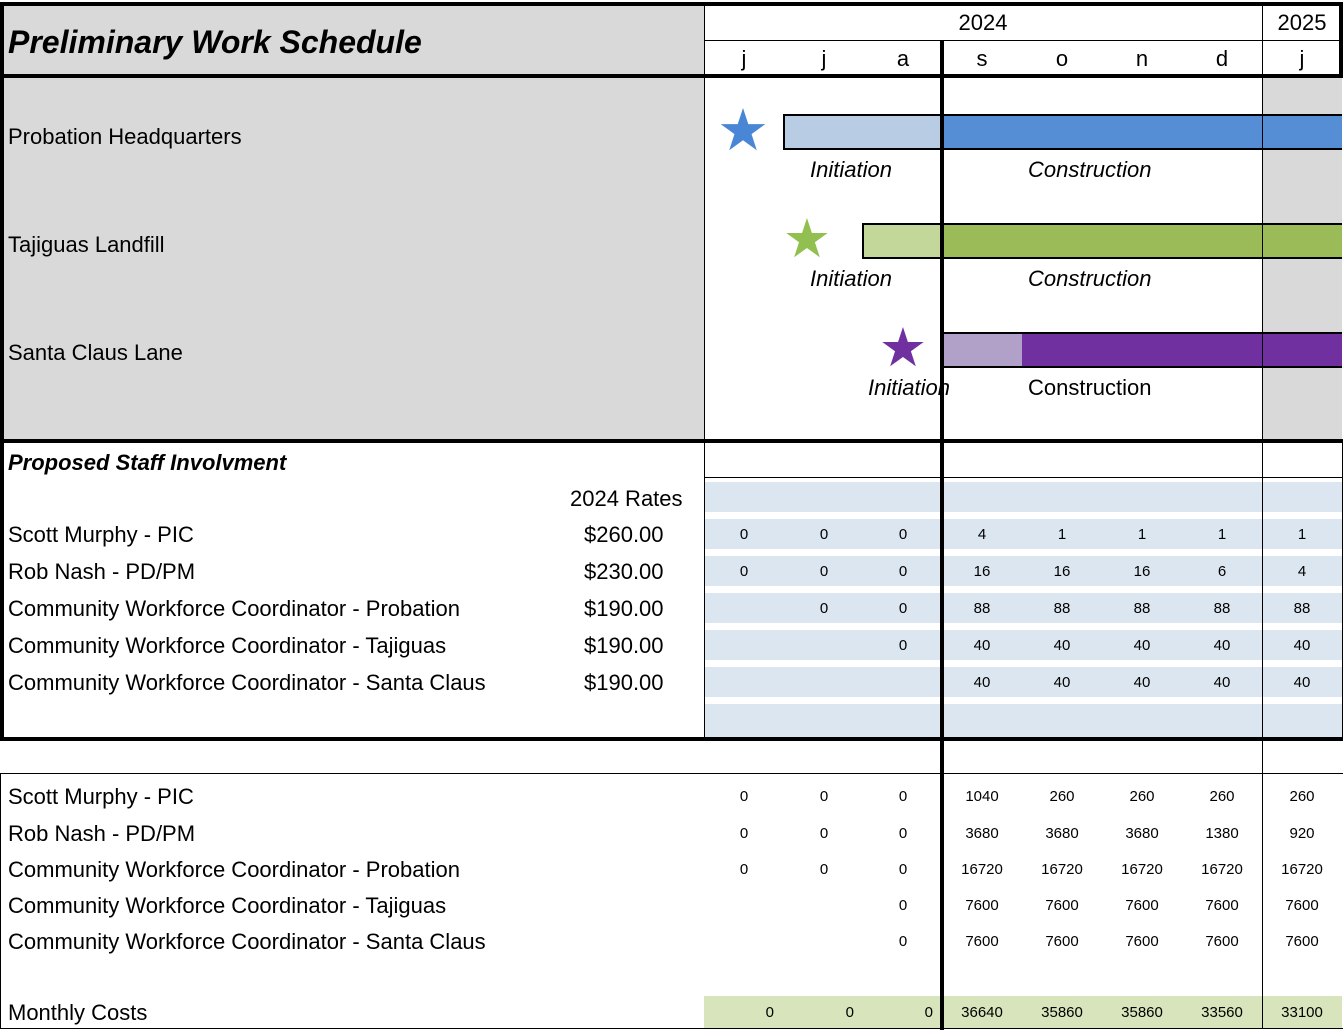 Image resolution: width=1343 pixels, height=1030 pixels. Describe the element at coordinates (1142, 241) in the screenshot. I see `tajiguas-construction-bar` at that location.